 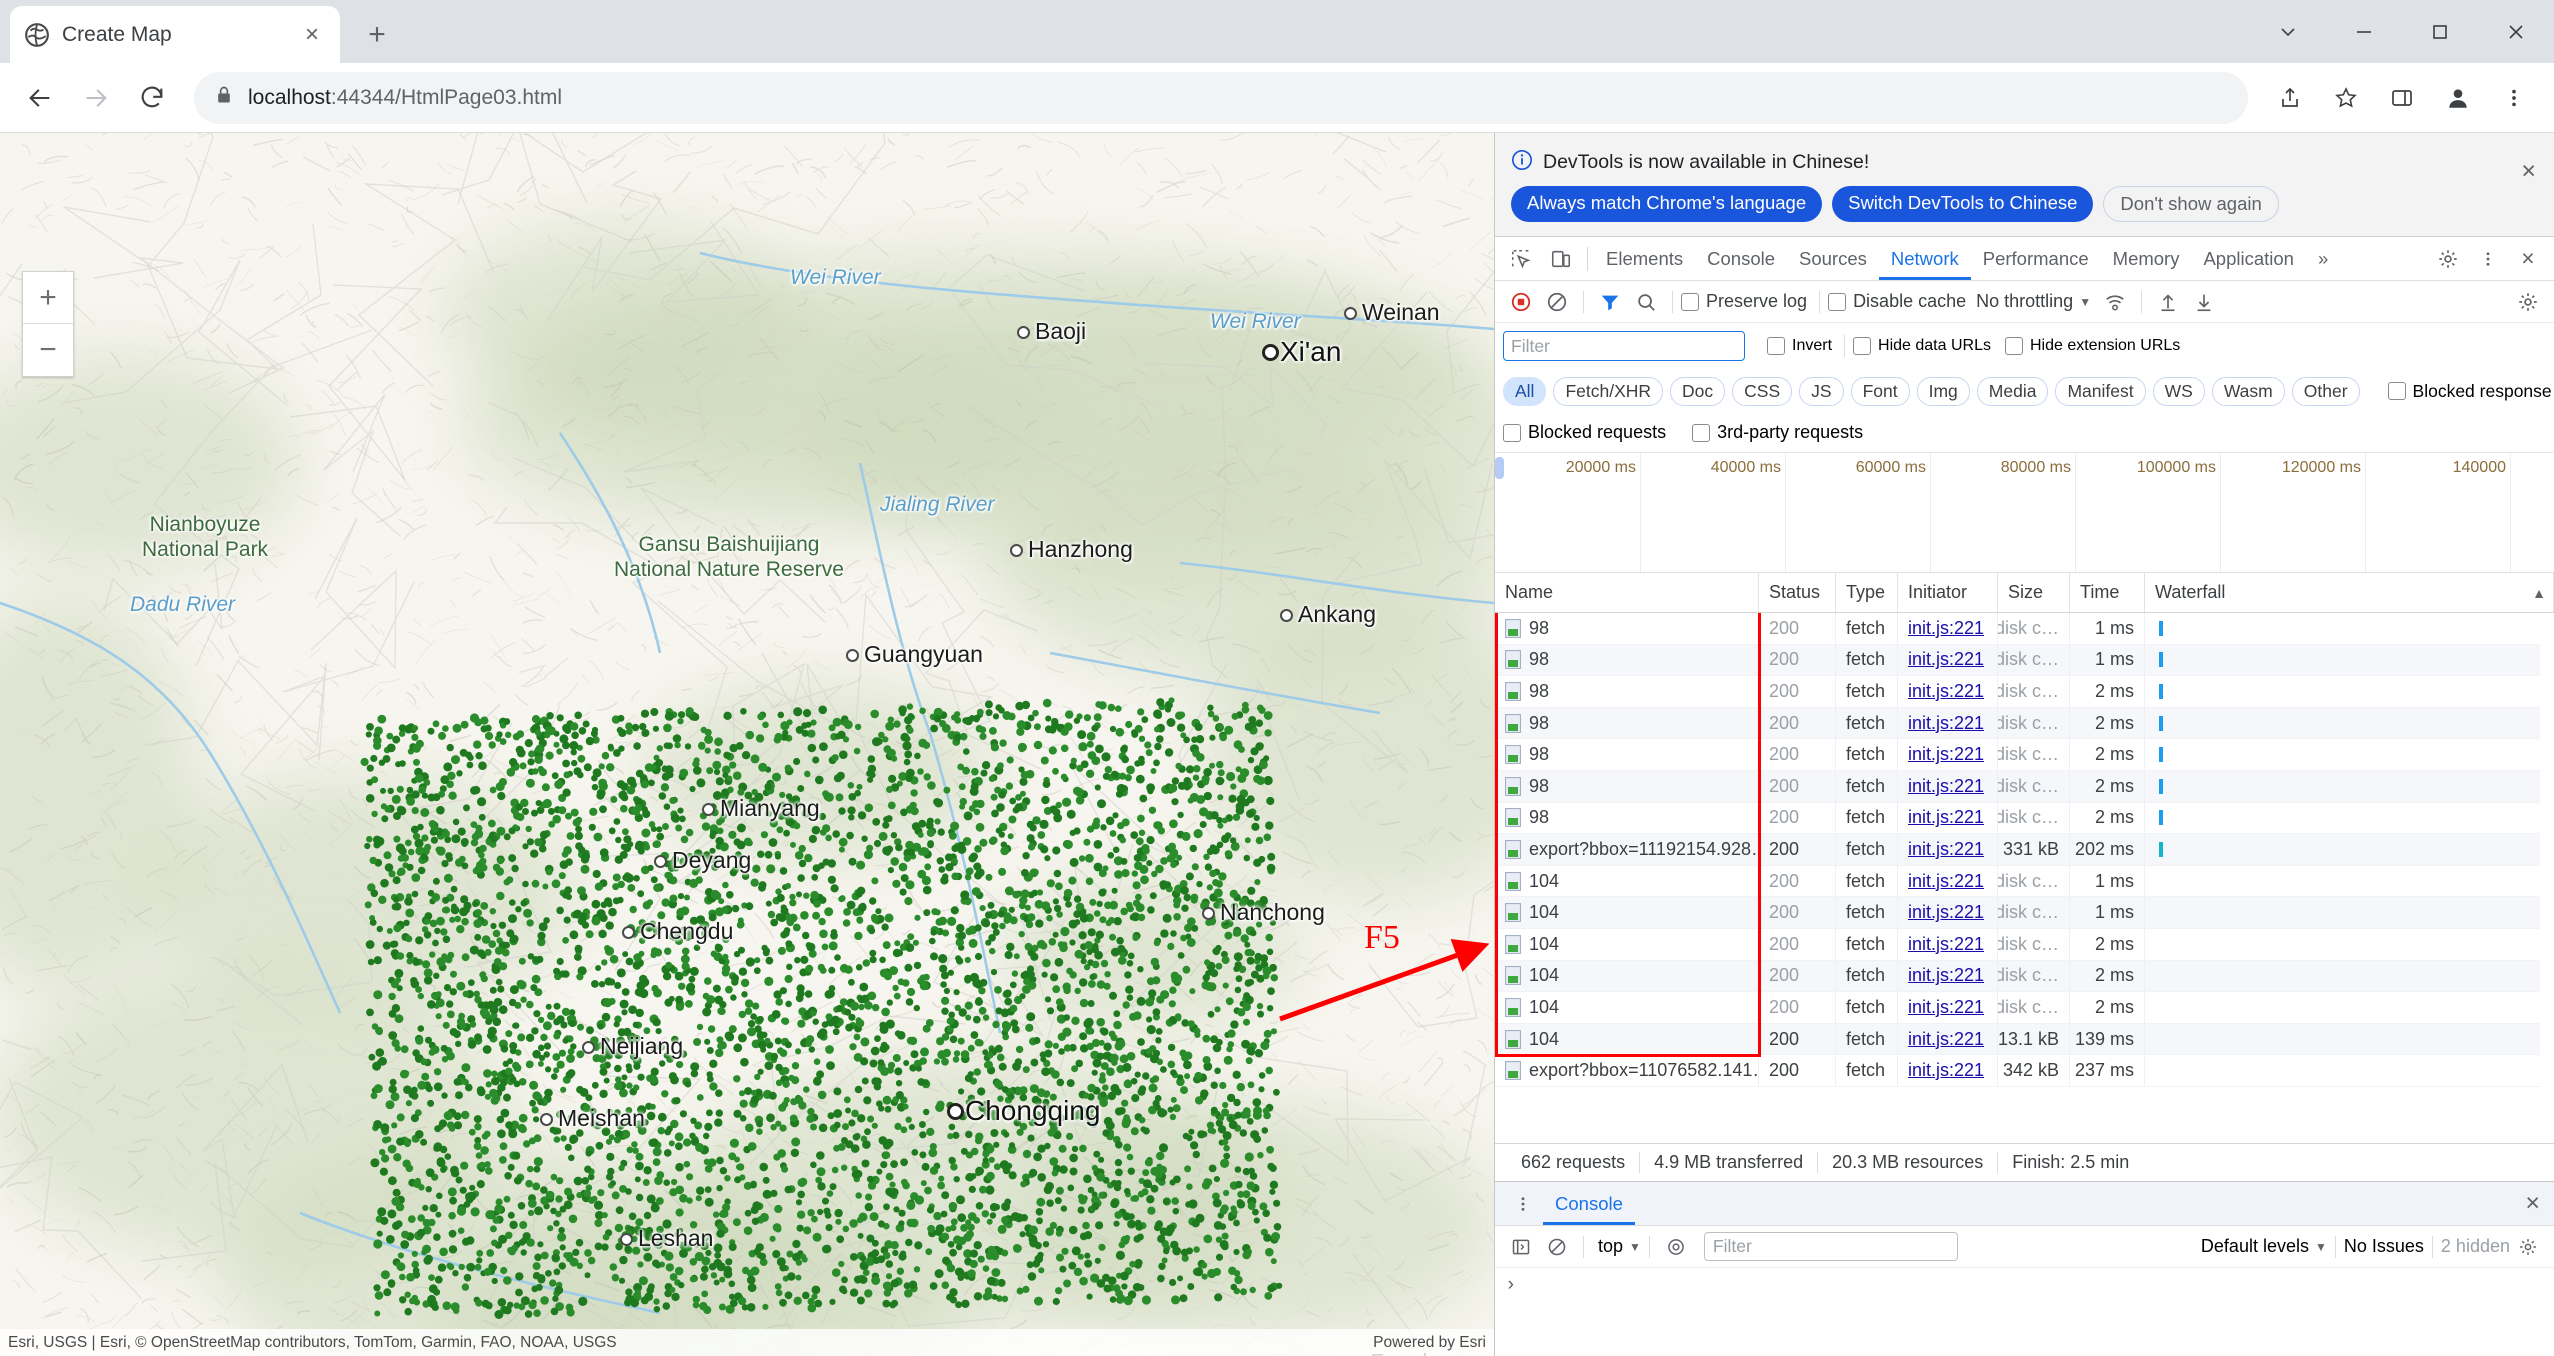 I want to click on tab-close-icon: ×, so click(x=312, y=35).